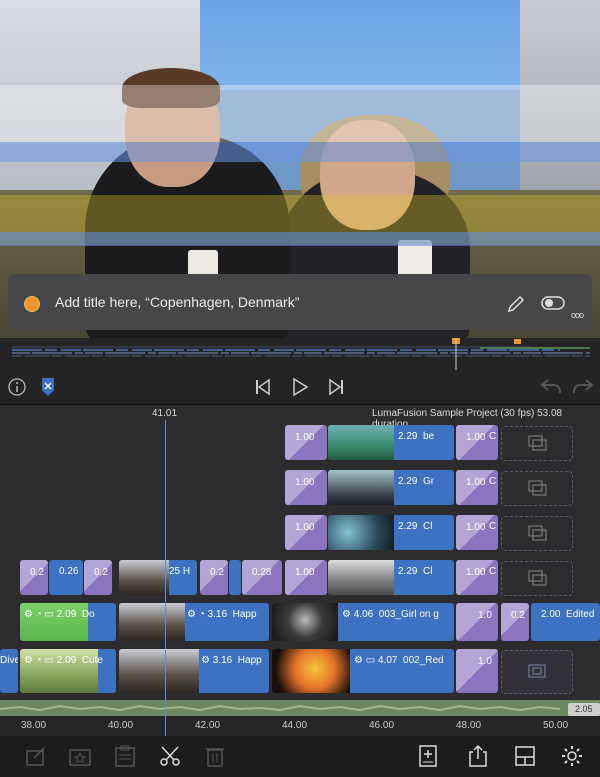 This screenshot has height=777, width=600. I want to click on video-clip: ⚙ ◔ 3.16 Happ, so click(194, 622).